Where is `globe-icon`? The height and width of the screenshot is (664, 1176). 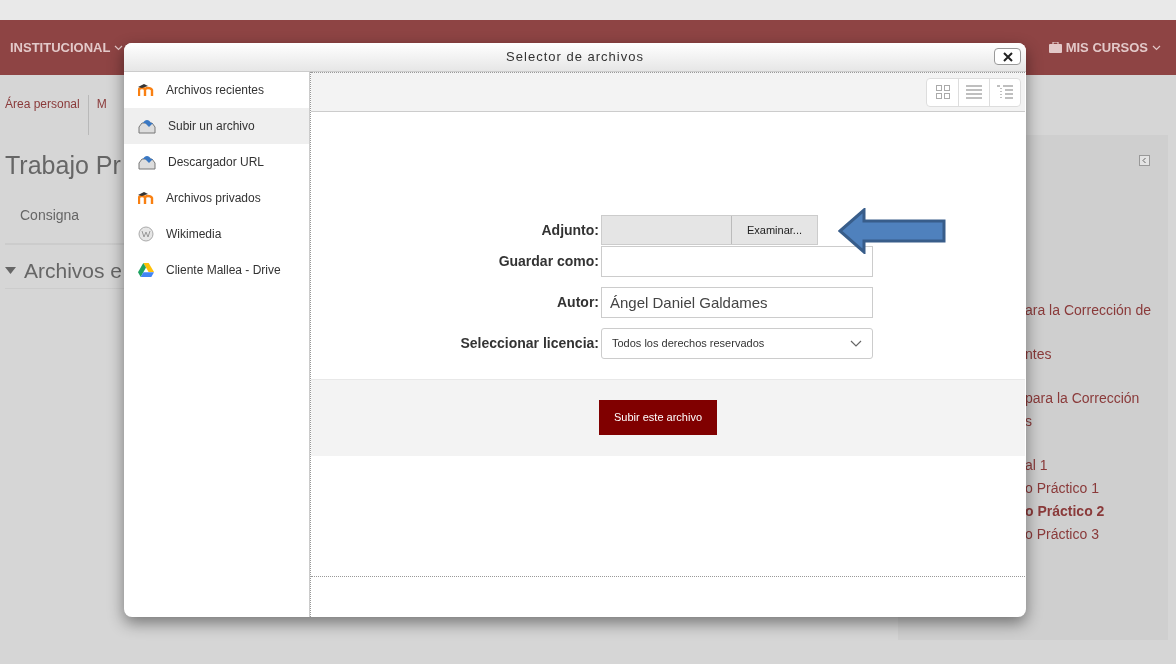 globe-icon is located at coordinates (146, 234).